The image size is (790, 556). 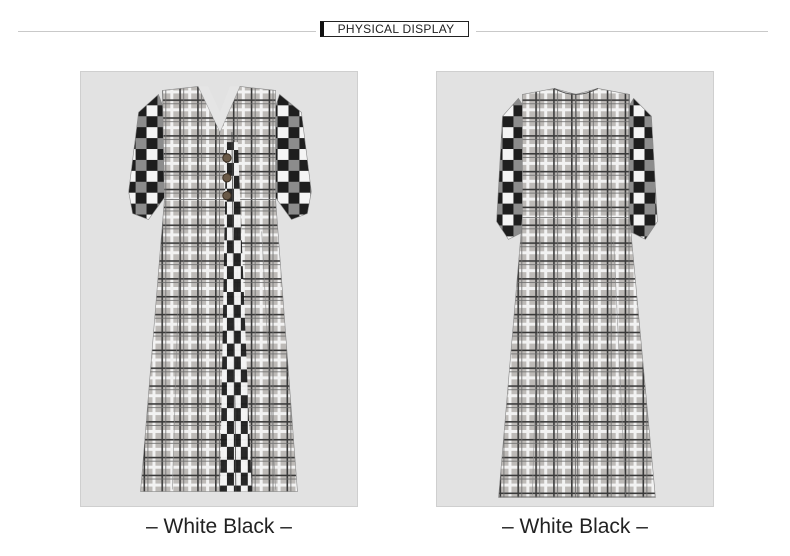 I want to click on header-divider-right, so click(x=622, y=31).